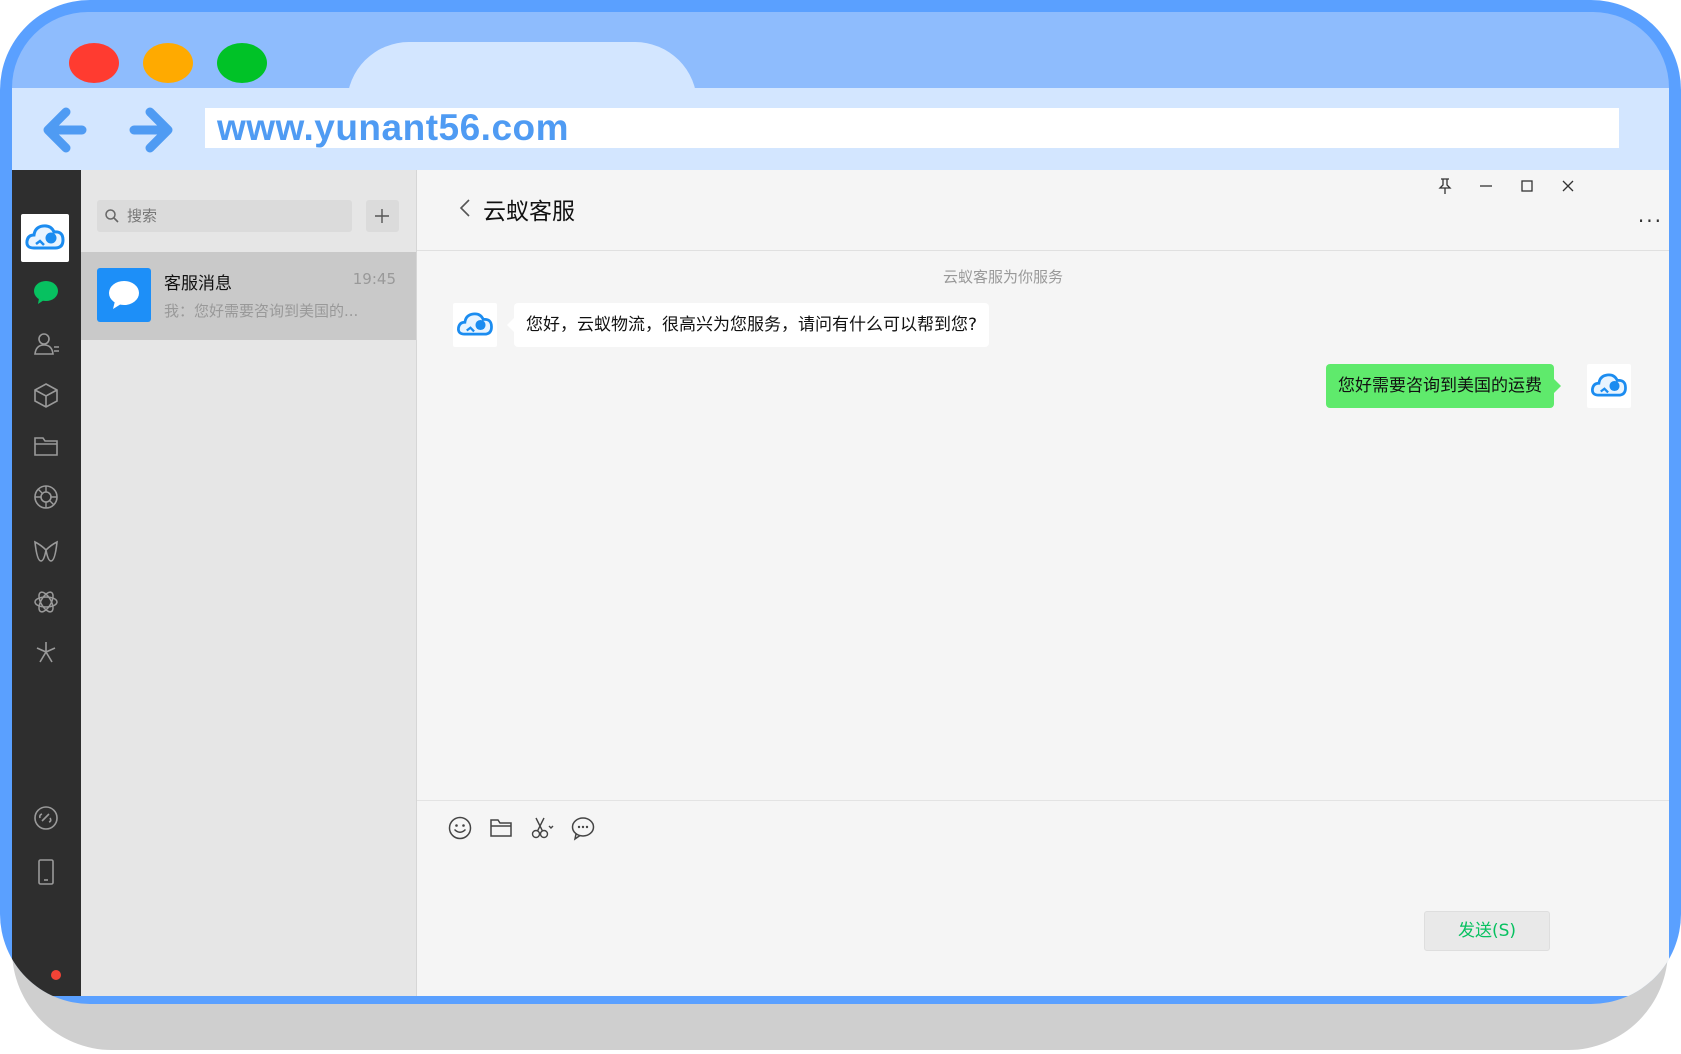  Describe the element at coordinates (374, 279) in the screenshot. I see `session-time: 19:45` at that location.